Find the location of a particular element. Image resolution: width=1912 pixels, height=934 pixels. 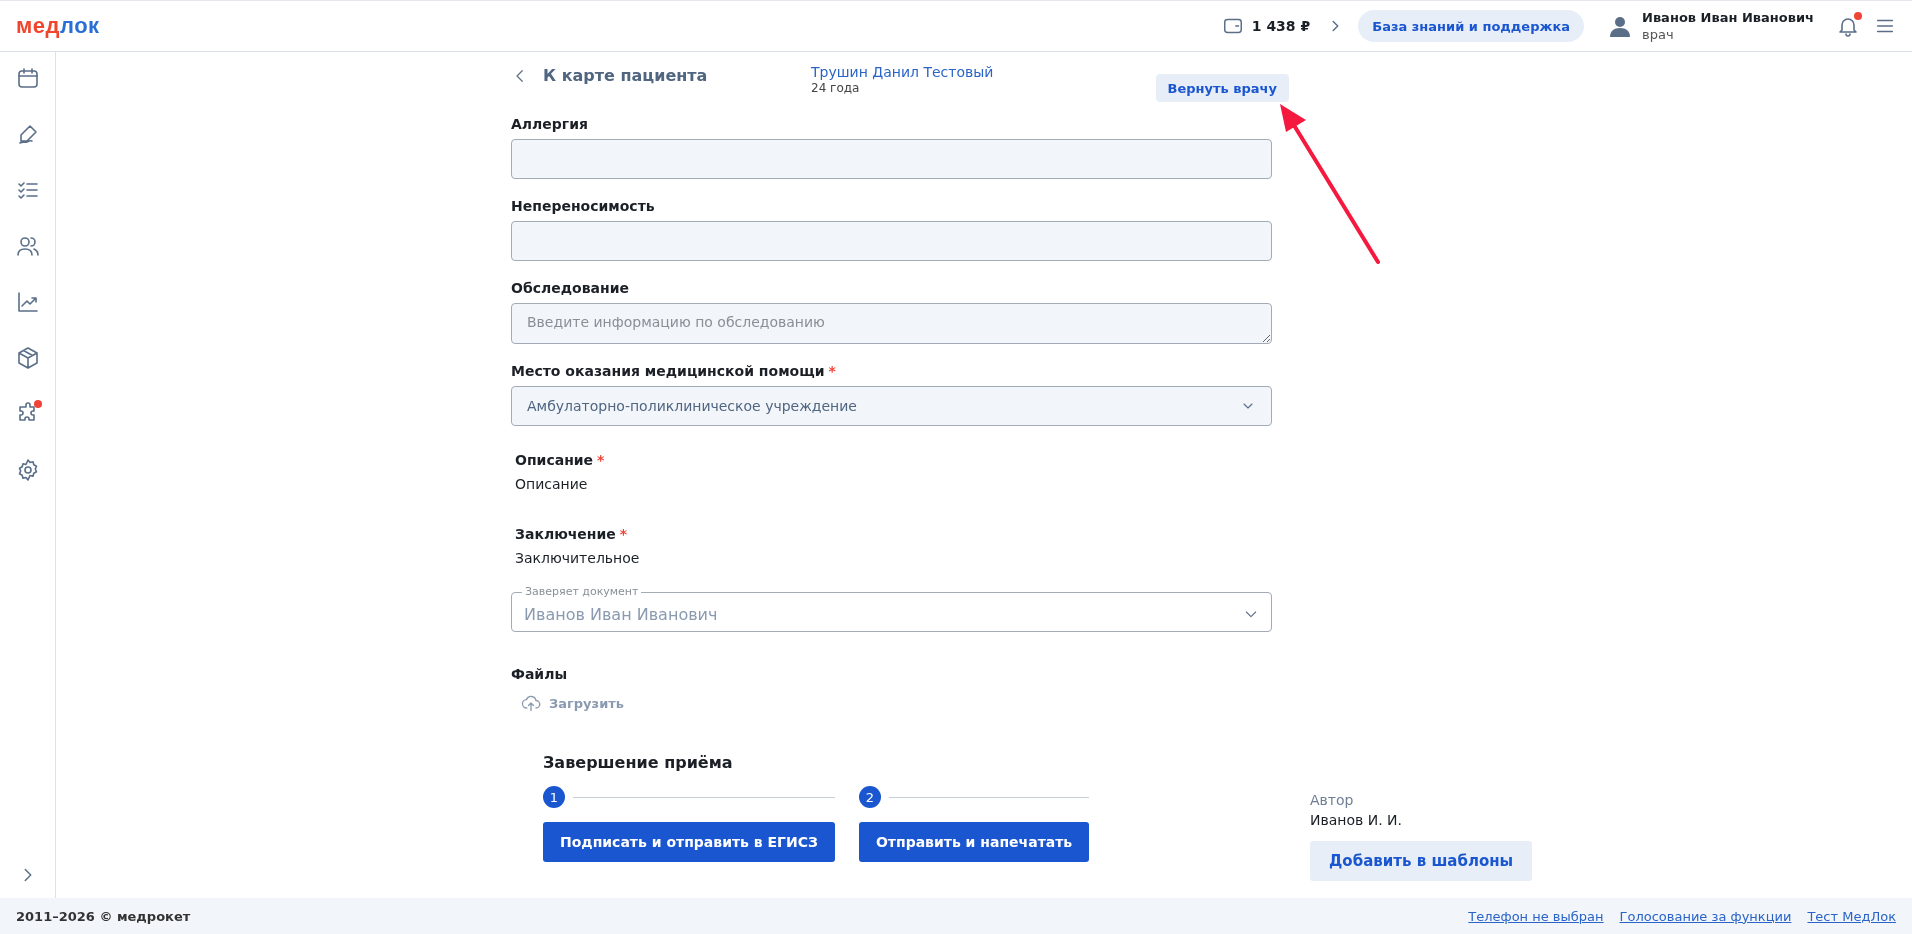

box-icon is located at coordinates (27, 358).